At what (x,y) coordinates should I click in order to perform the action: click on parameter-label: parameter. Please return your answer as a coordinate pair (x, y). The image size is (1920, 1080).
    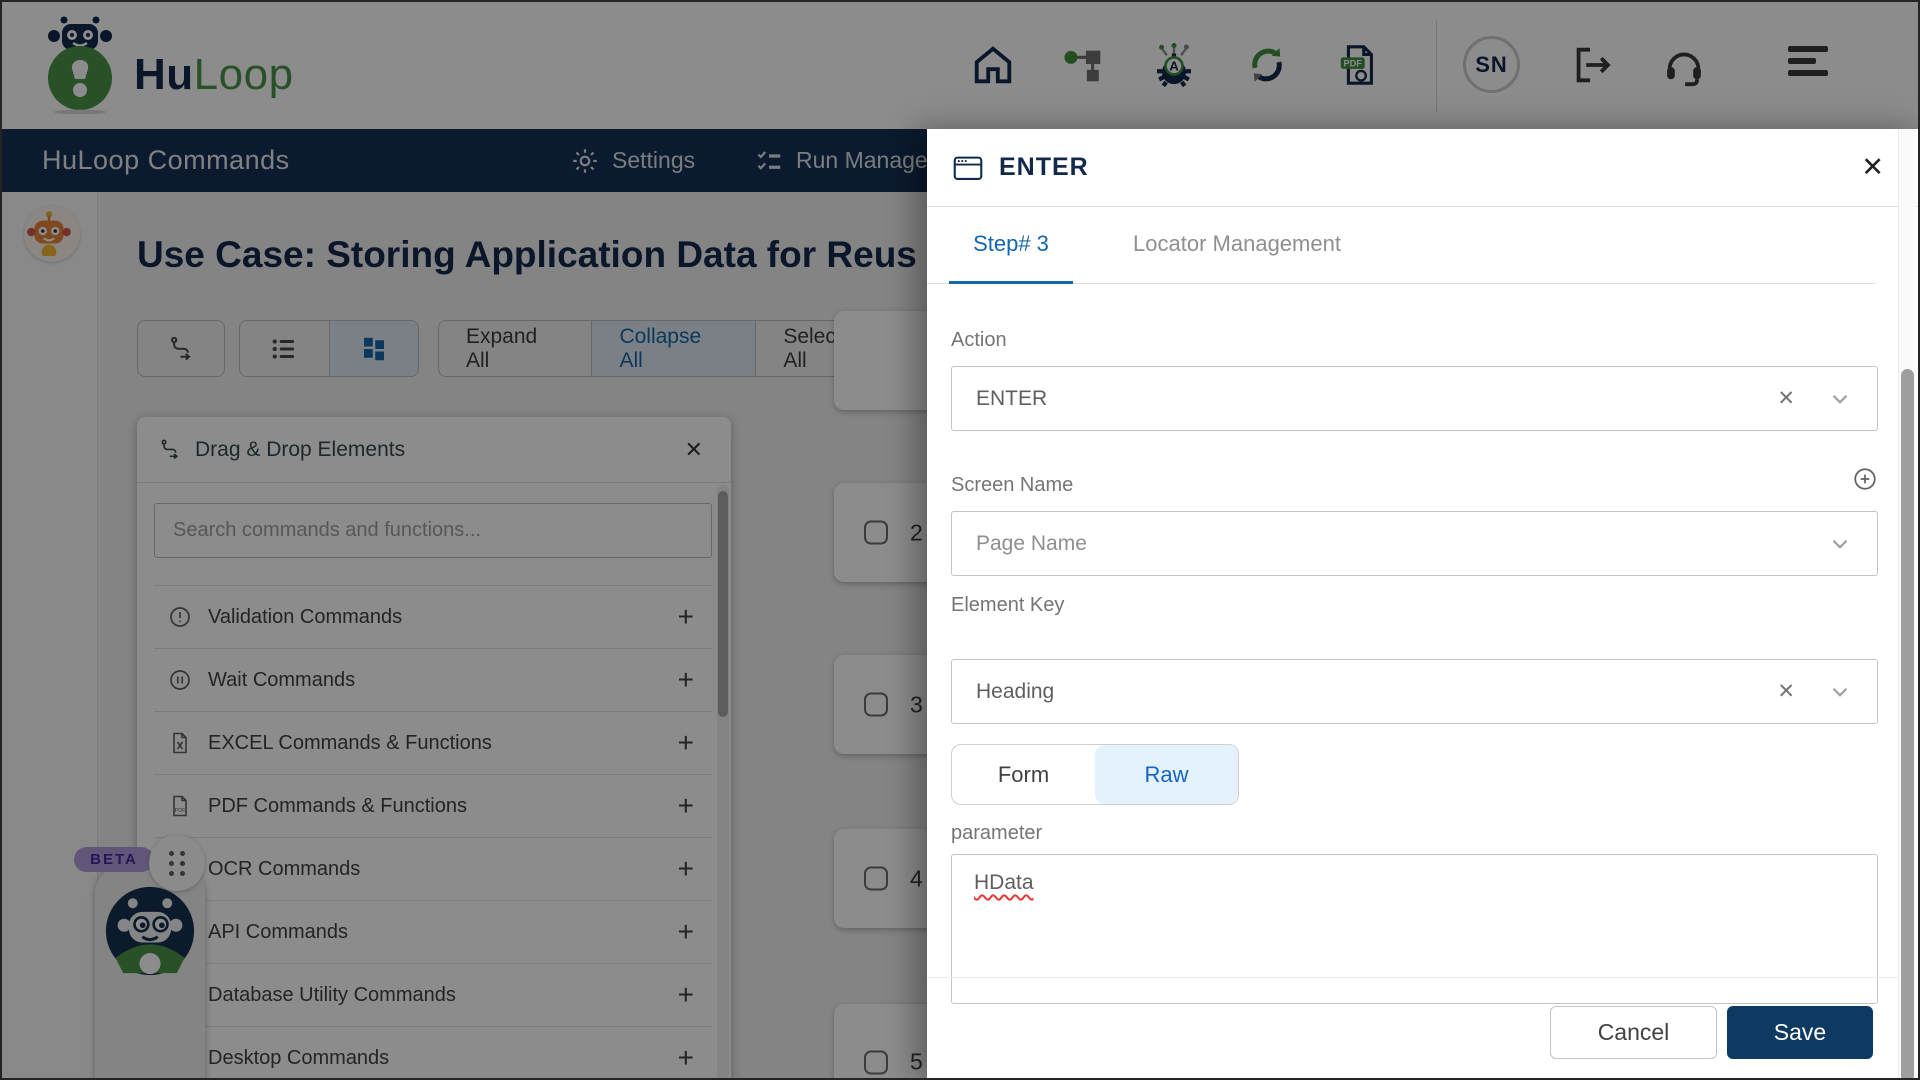
    Looking at the image, I should click on (997, 833).